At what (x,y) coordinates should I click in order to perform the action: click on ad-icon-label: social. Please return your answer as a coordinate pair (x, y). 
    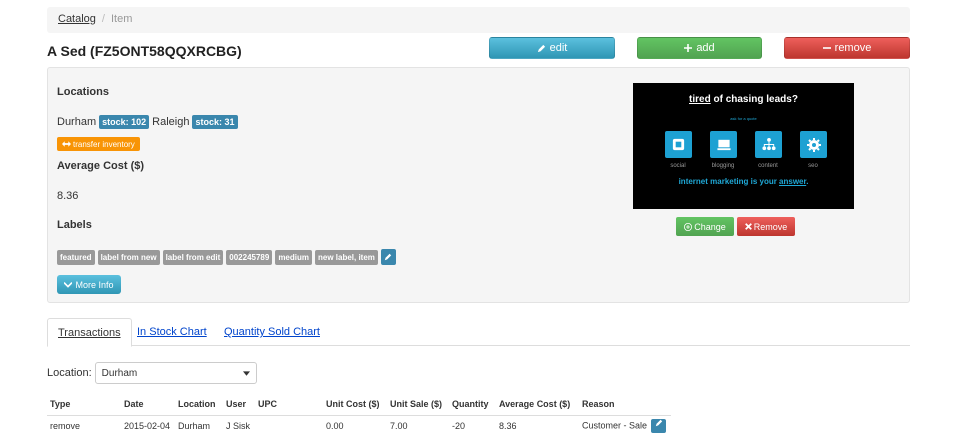
    Looking at the image, I should click on (678, 166).